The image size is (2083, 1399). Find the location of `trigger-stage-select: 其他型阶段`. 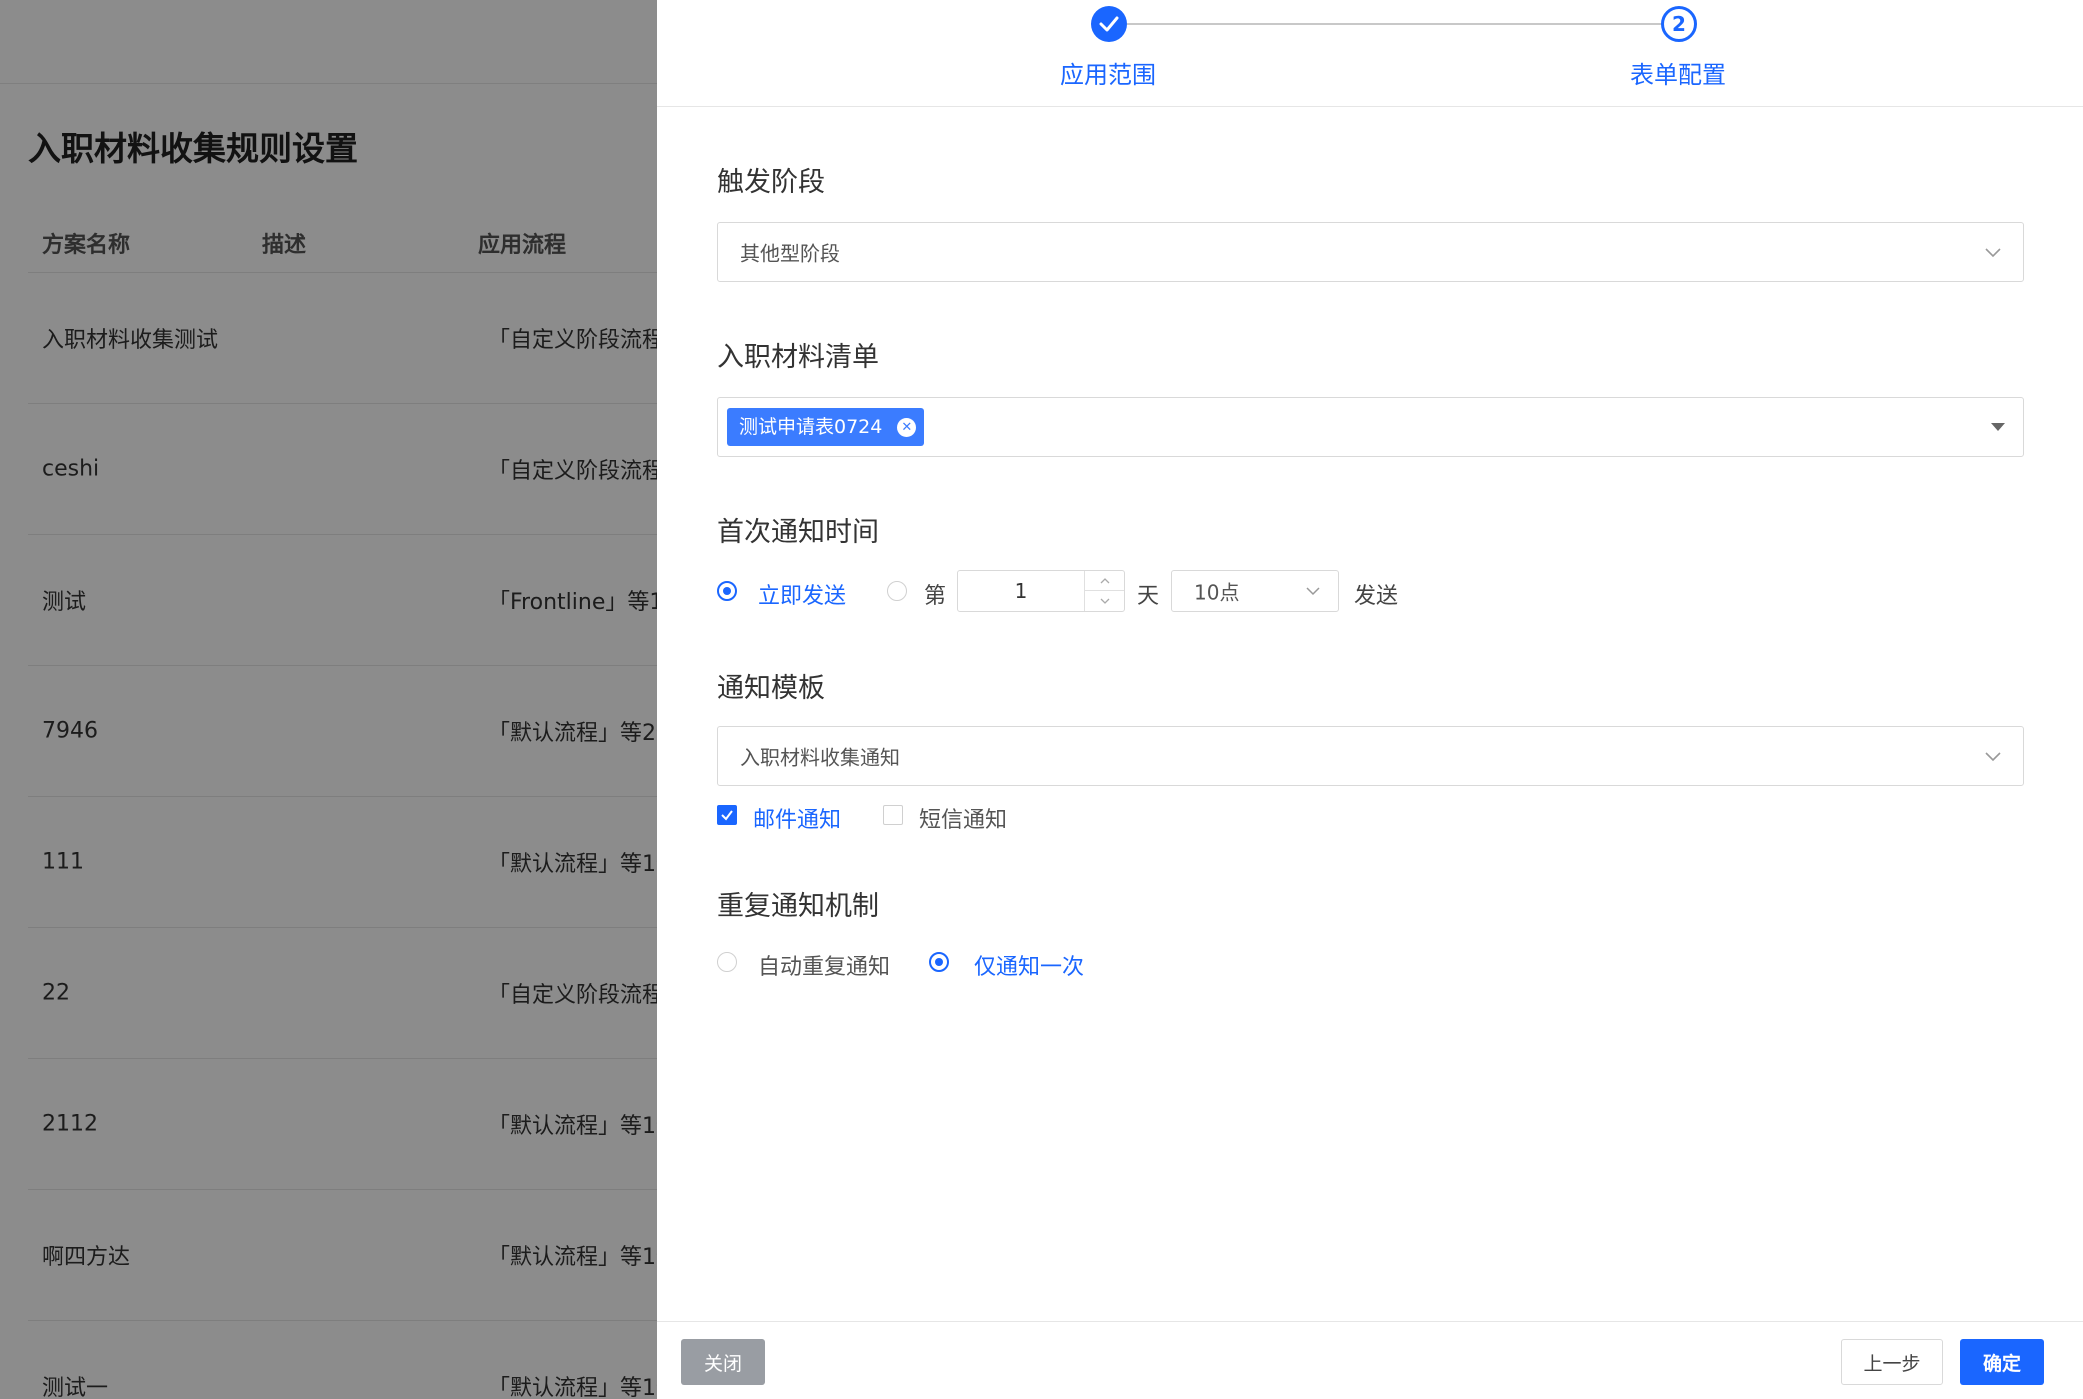

trigger-stage-select: 其他型阶段 is located at coordinates (1370, 252).